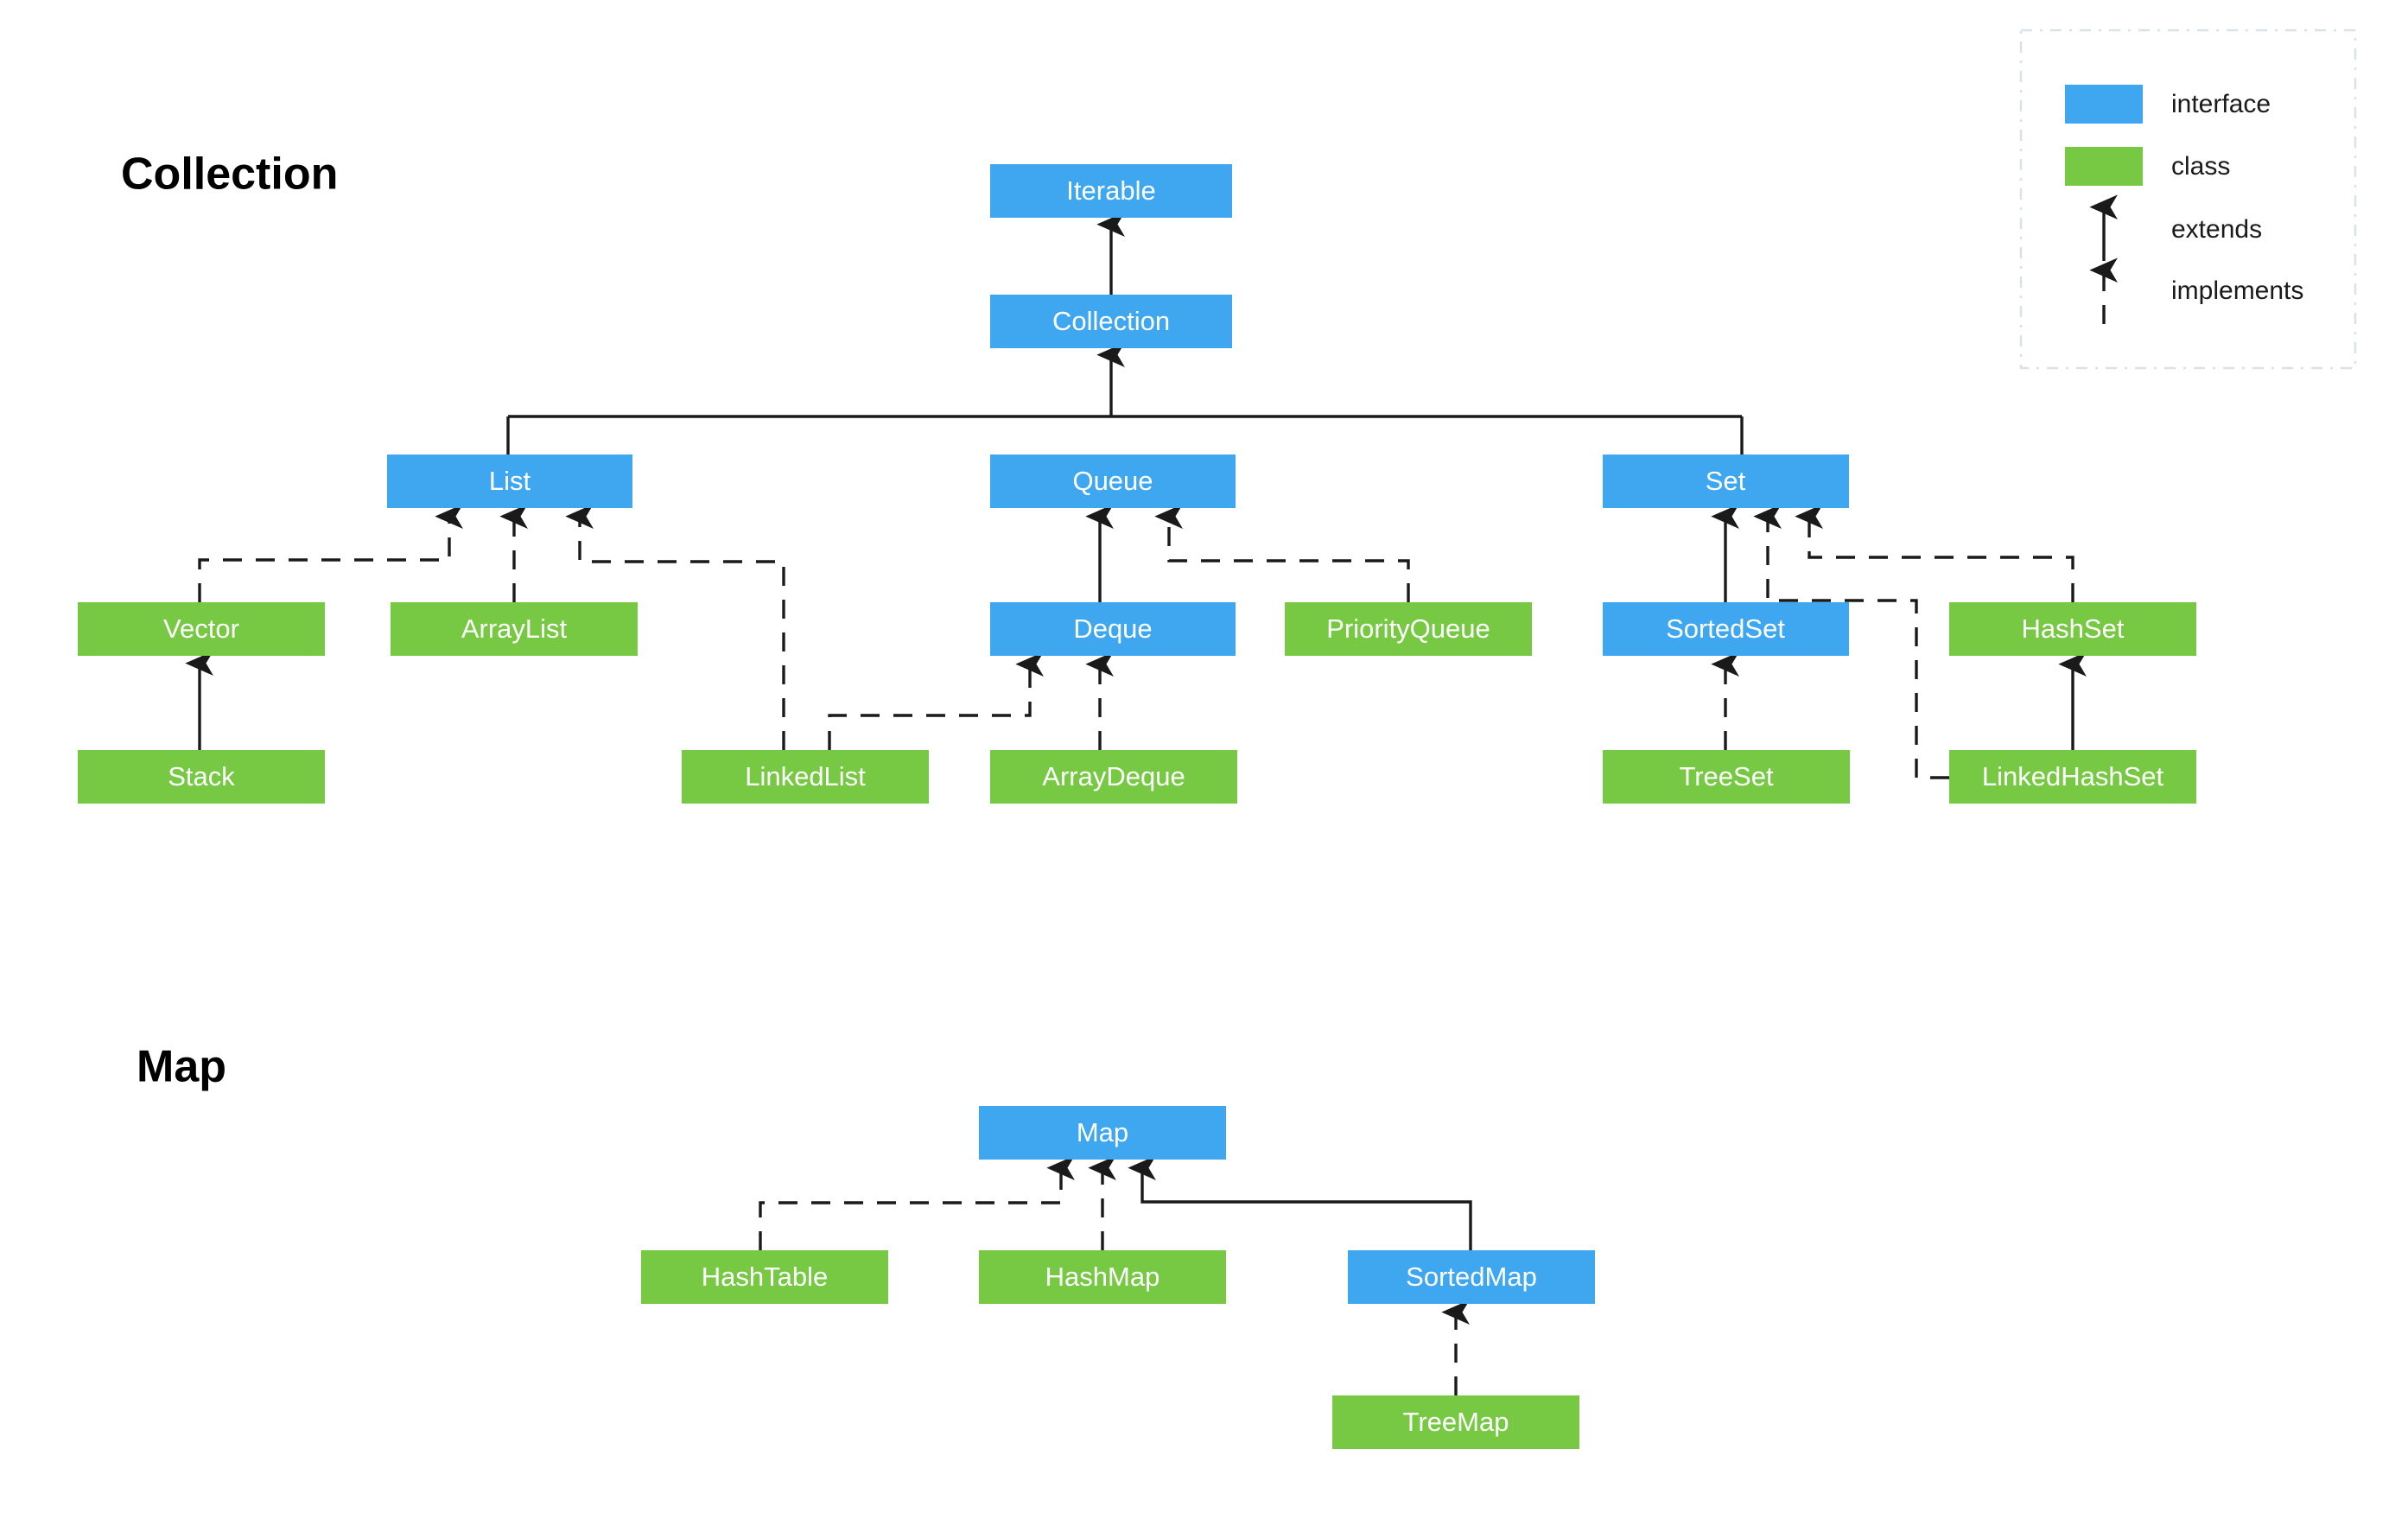 The width and height of the screenshot is (2408, 1519). What do you see at coordinates (229, 175) in the screenshot?
I see `section-title-collection: Collection` at bounding box center [229, 175].